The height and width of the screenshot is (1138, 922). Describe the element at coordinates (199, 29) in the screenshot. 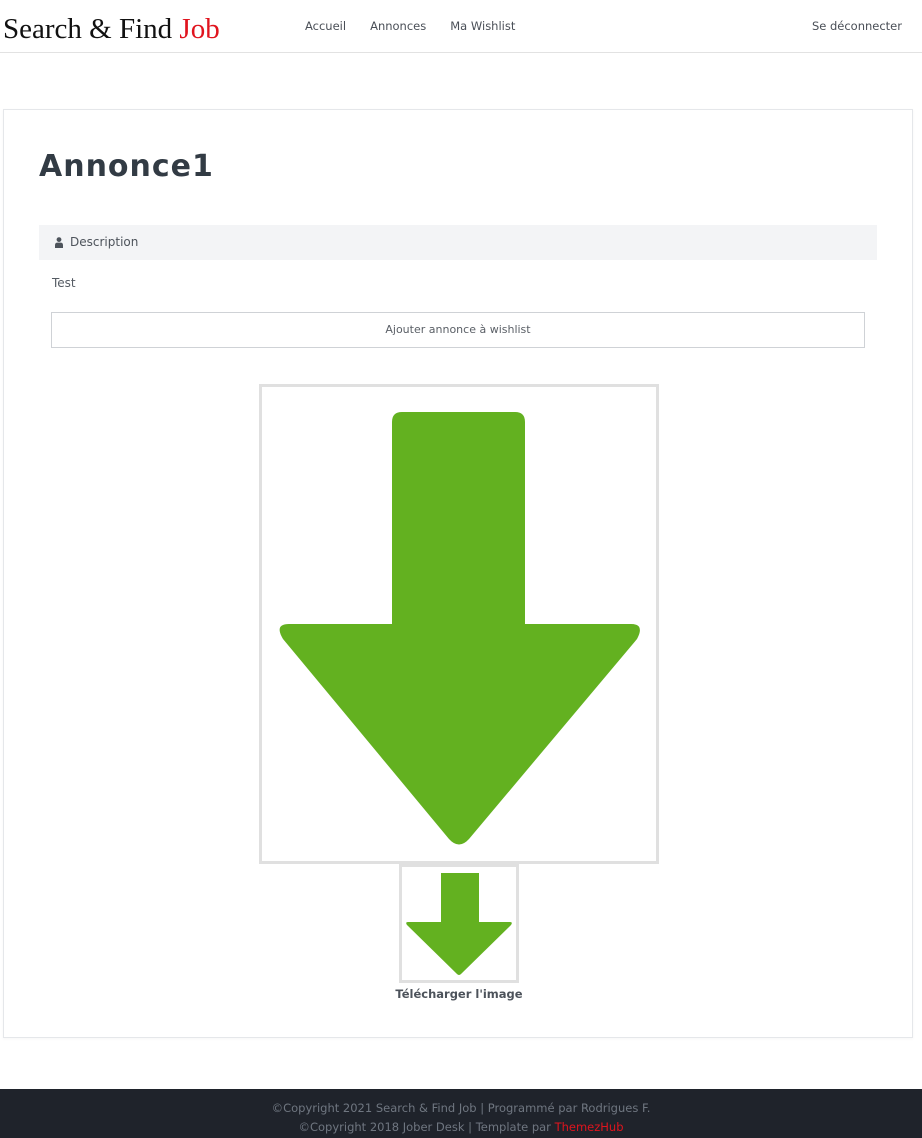

I see `brand-accent-text: Job` at that location.